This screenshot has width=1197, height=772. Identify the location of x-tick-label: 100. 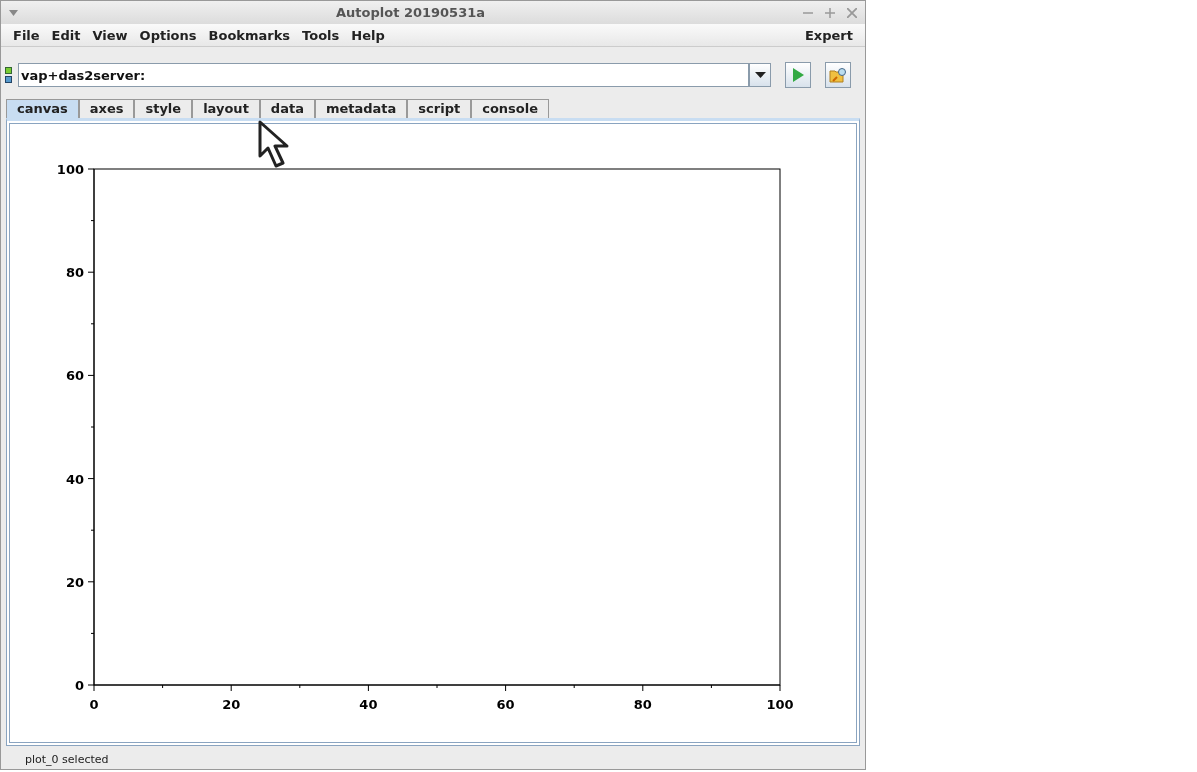
(780, 704).